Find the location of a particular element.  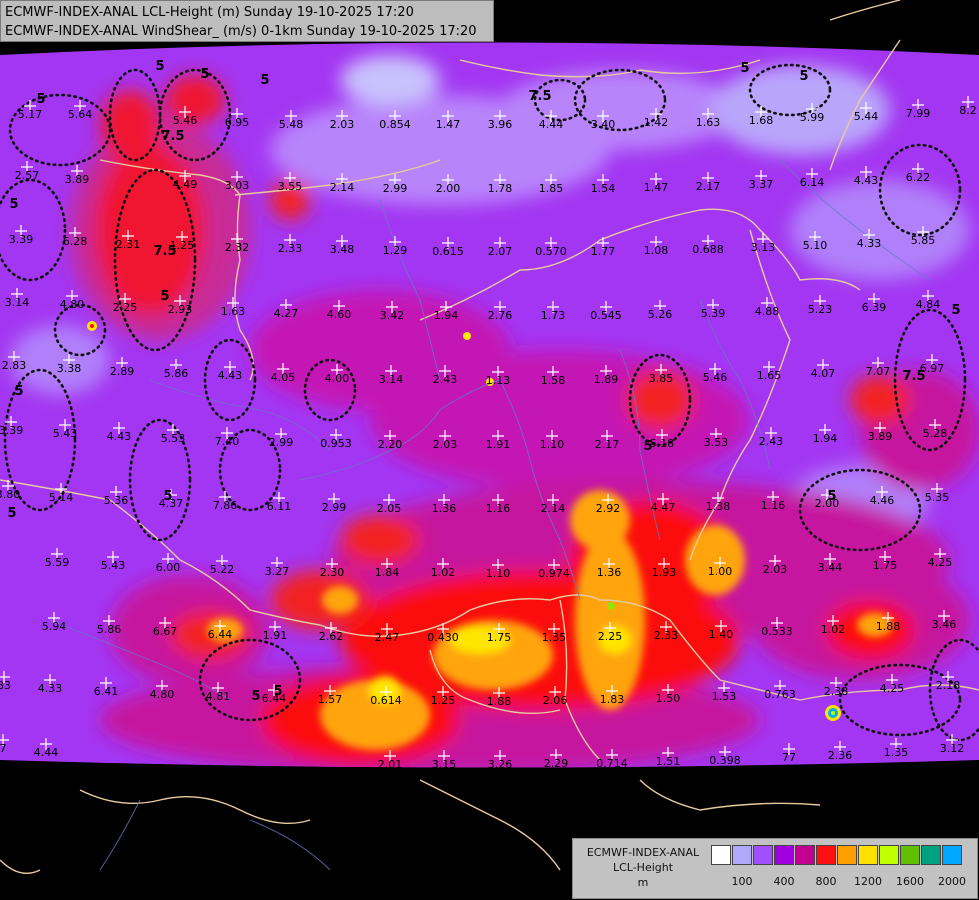

value-label: 4.43 is located at coordinates (119, 436).